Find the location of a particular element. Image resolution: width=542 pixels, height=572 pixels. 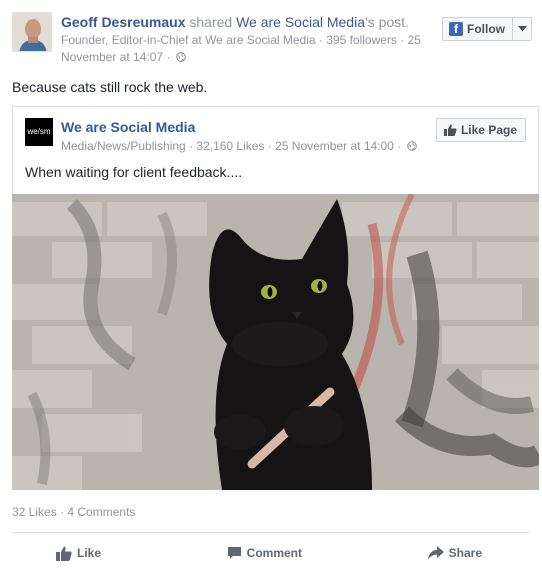

share-label: Share is located at coordinates (465, 553).